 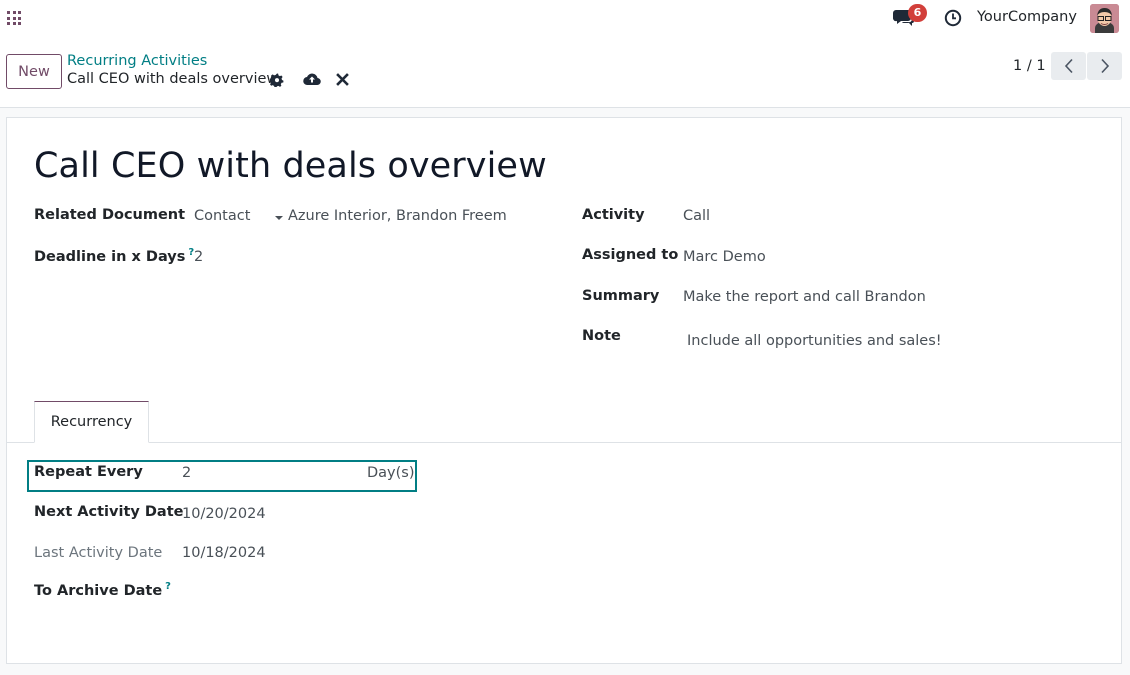 I want to click on next-activity-date-label: Next Activity Date, so click(x=109, y=512).